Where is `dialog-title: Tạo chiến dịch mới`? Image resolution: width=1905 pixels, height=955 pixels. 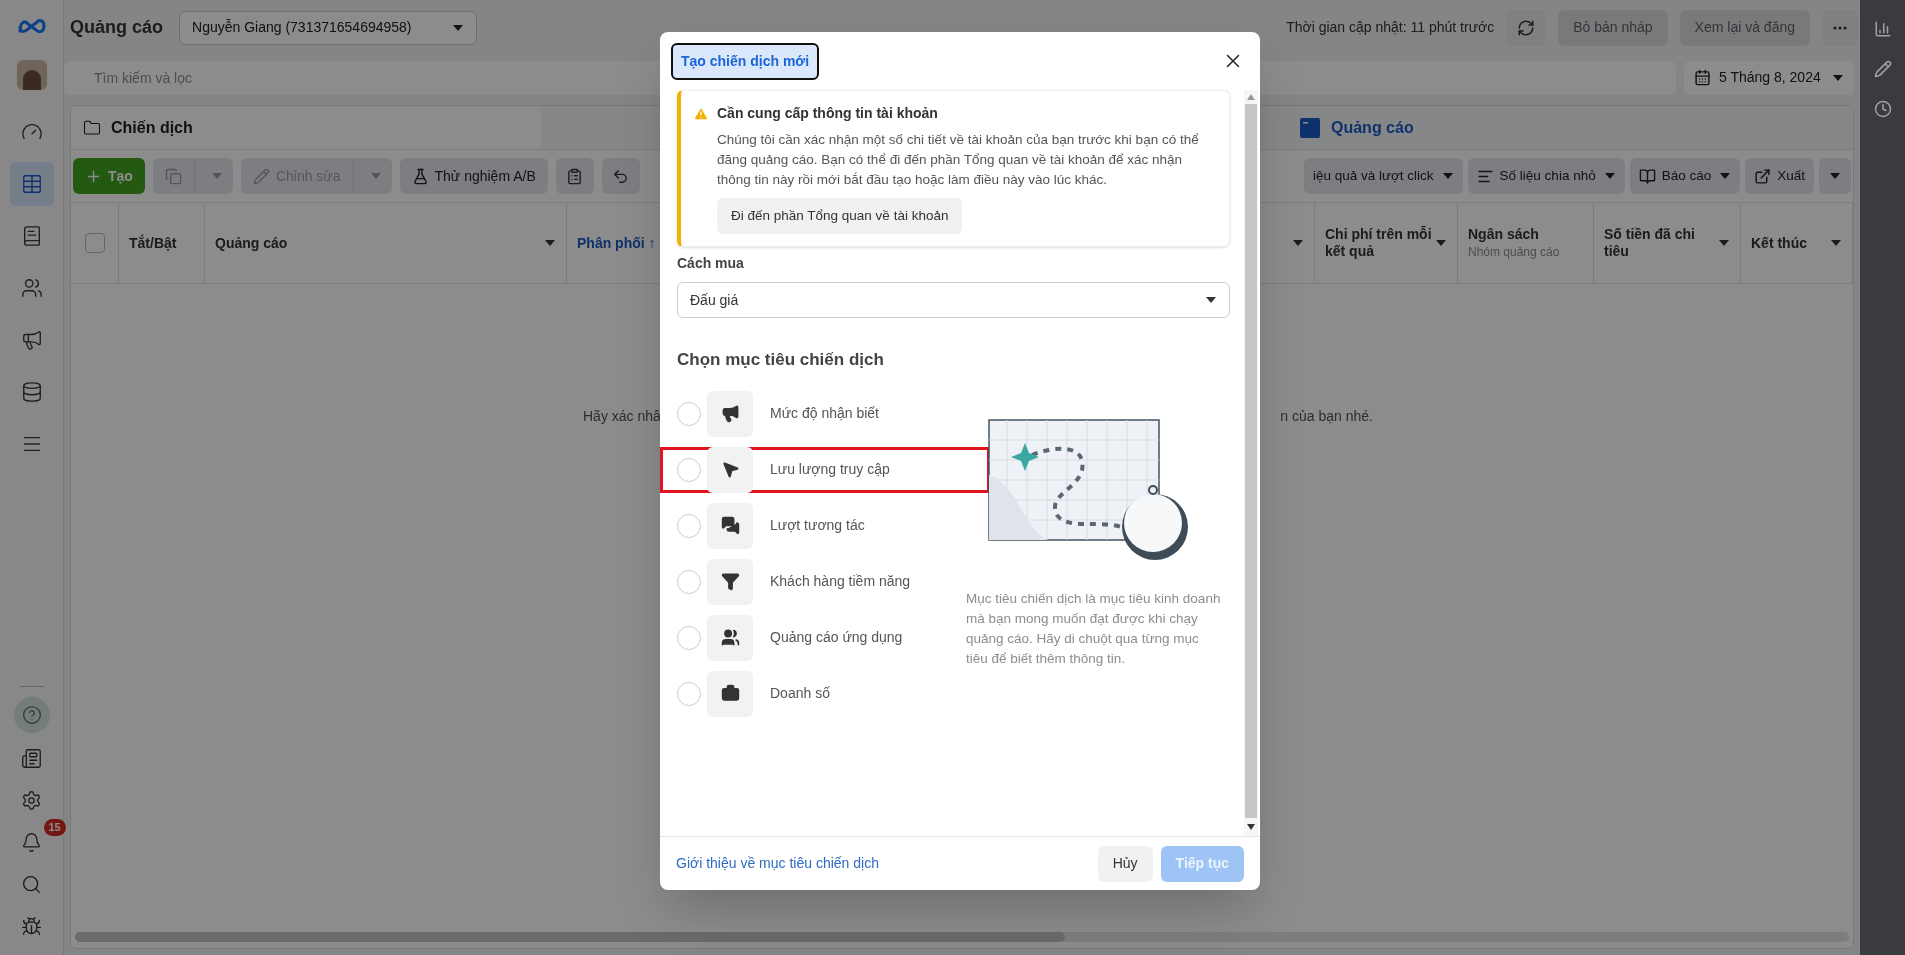
dialog-title: Tạo chiến dịch mới is located at coordinates (745, 61).